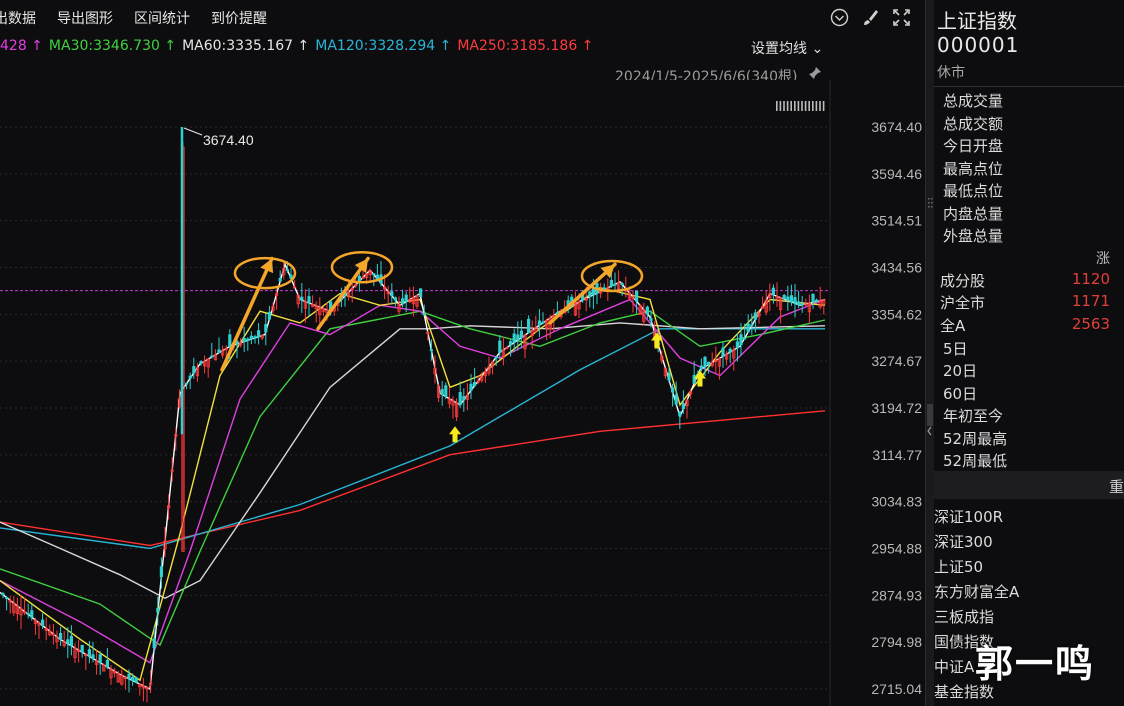 The width and height of the screenshot is (1124, 706). Describe the element at coordinates (964, 616) in the screenshot. I see `index-item-neeq: 三板成指` at that location.